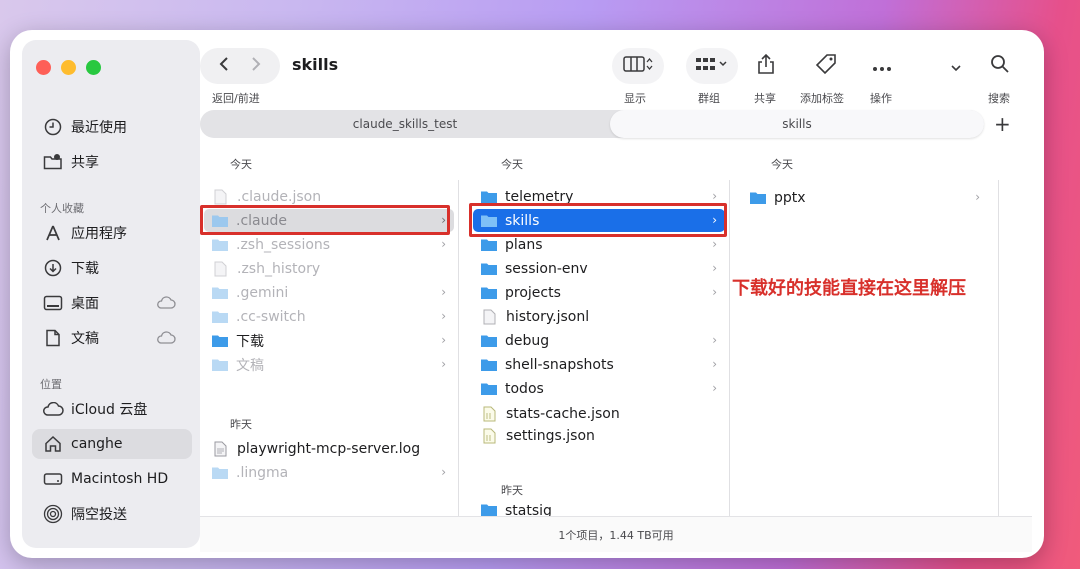 Image resolution: width=1080 pixels, height=569 pixels. What do you see at coordinates (826, 66) in the screenshot?
I see `add-tag-button` at bounding box center [826, 66].